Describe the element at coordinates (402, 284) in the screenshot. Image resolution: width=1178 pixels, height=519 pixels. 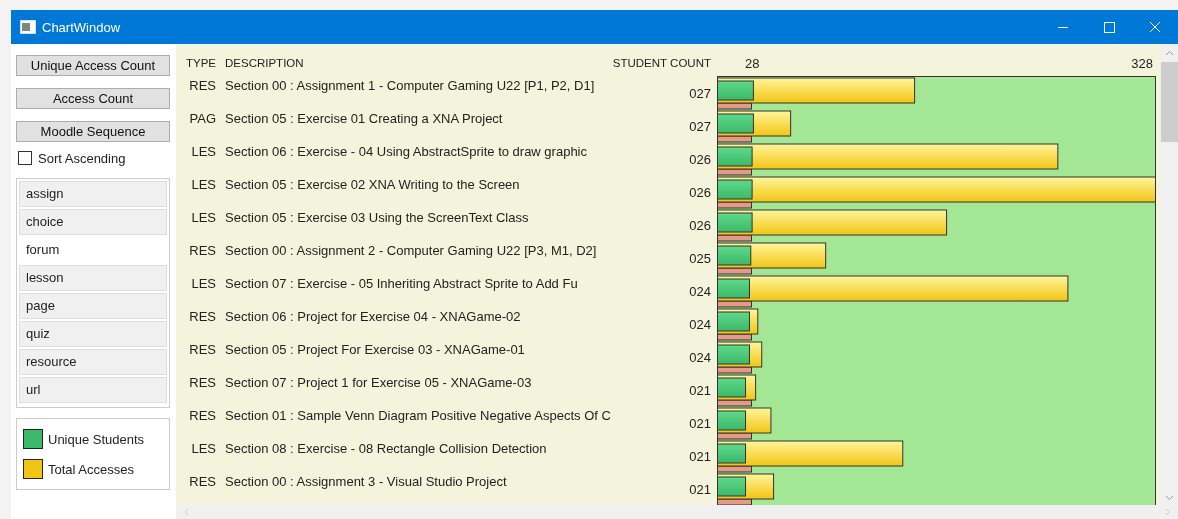
I see `description-cell-text: Section 07 : Exercise - 05 Inheriting Abstract Sprite to Add Fu` at that location.